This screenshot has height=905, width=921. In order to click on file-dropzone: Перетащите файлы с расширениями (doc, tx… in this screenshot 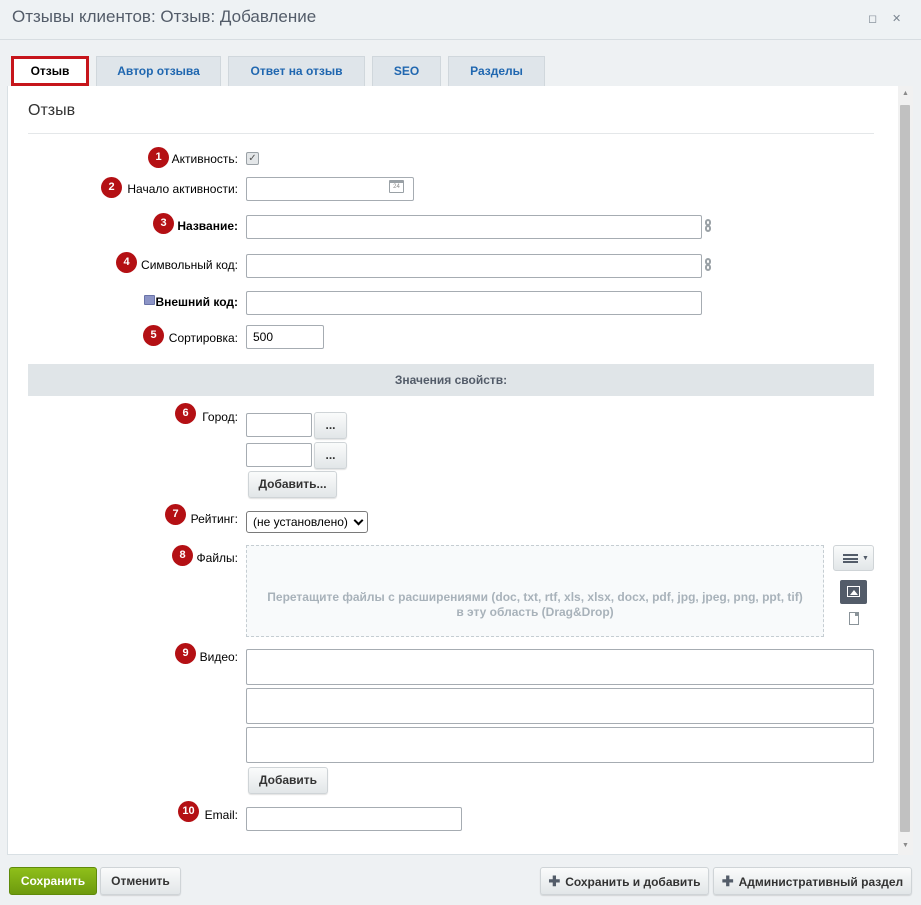, I will do `click(535, 591)`.